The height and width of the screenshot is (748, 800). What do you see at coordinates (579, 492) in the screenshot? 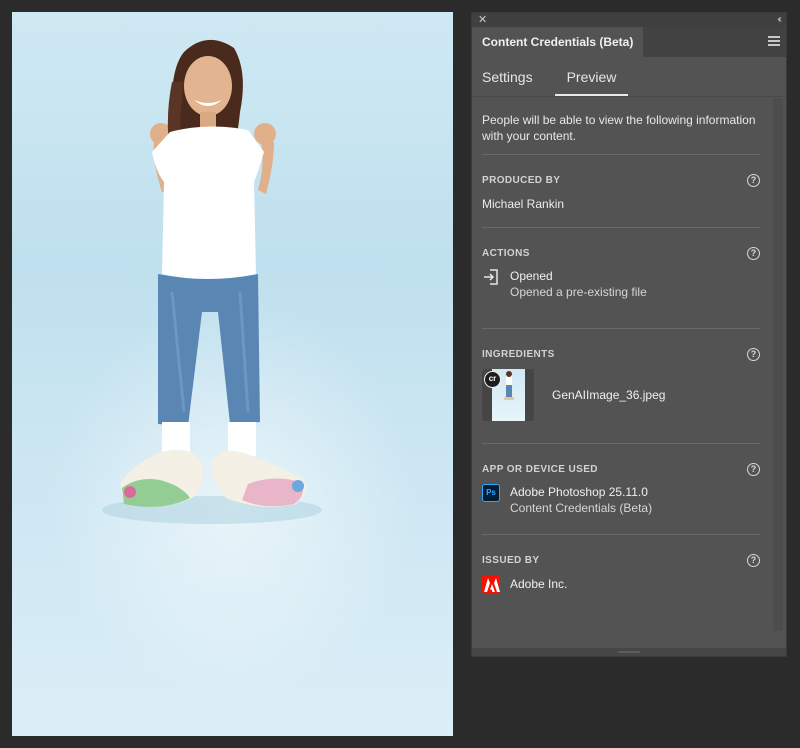
I see `app-name: Adobe Photoshop 25.11.0` at bounding box center [579, 492].